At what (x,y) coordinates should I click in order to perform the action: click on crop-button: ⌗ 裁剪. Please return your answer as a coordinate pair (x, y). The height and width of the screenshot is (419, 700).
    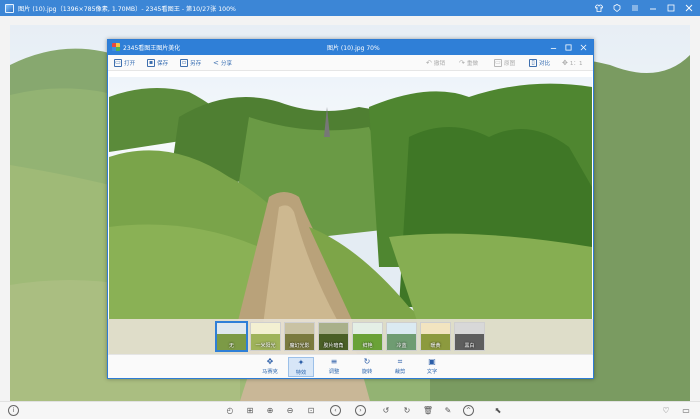
    Looking at the image, I should click on (400, 367).